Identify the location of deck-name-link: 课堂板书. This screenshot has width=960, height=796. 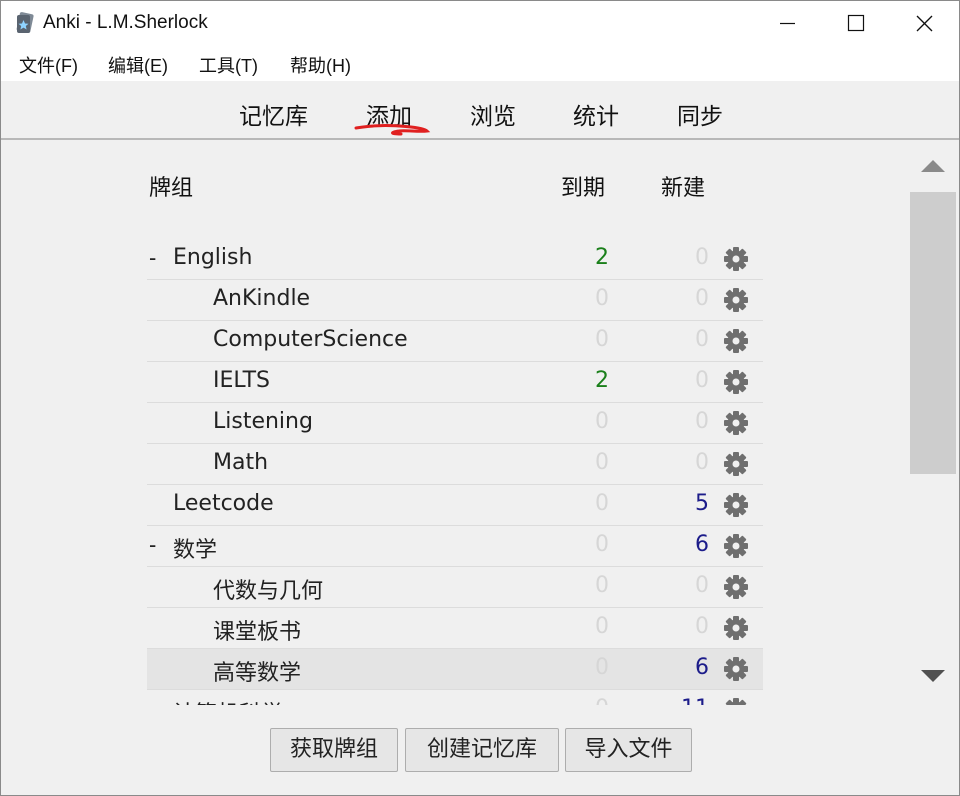
(257, 630).